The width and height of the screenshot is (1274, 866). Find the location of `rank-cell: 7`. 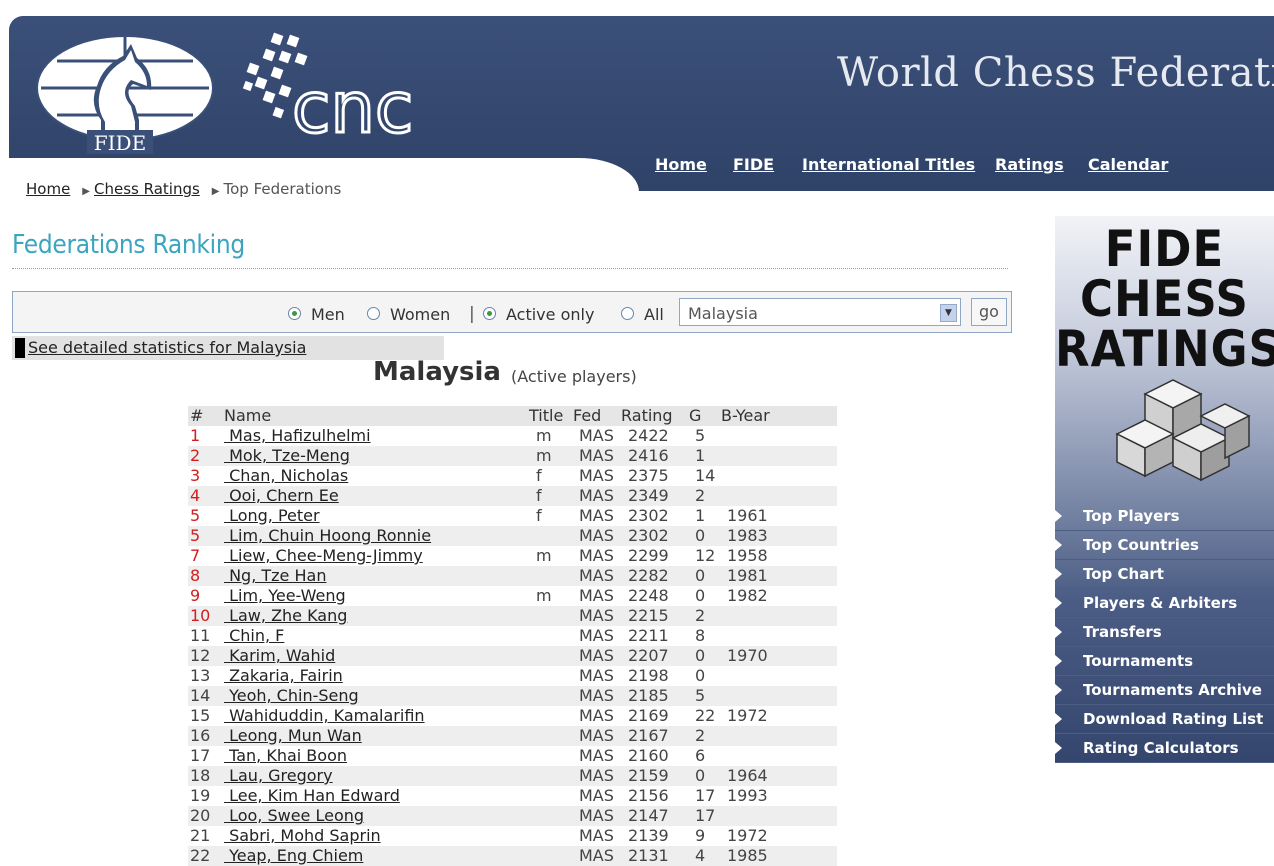

rank-cell: 7 is located at coordinates (195, 555).